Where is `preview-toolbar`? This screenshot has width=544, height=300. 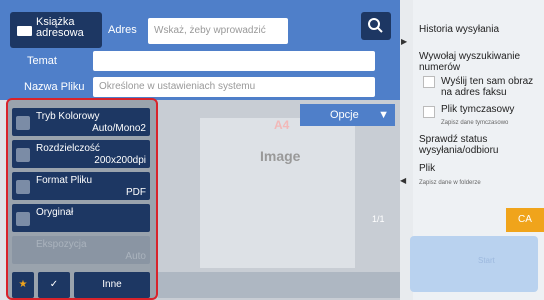 preview-toolbar is located at coordinates (279, 285).